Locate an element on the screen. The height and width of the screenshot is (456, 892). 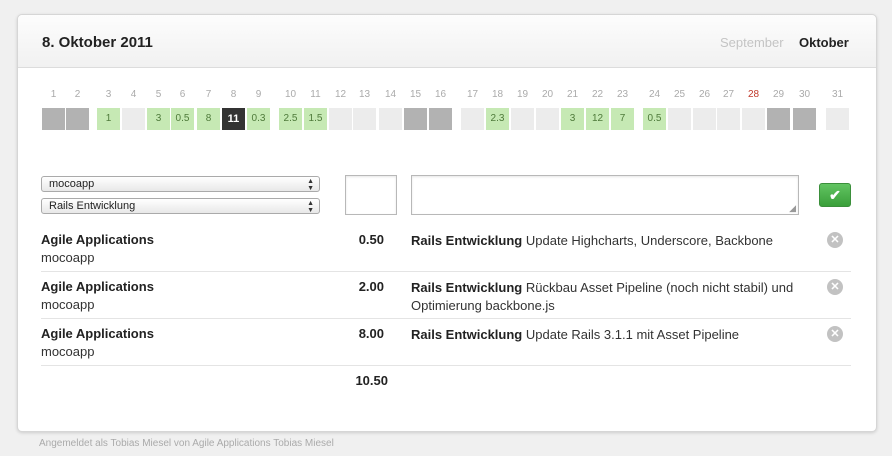
day-cell-21: 3 is located at coordinates (572, 119).